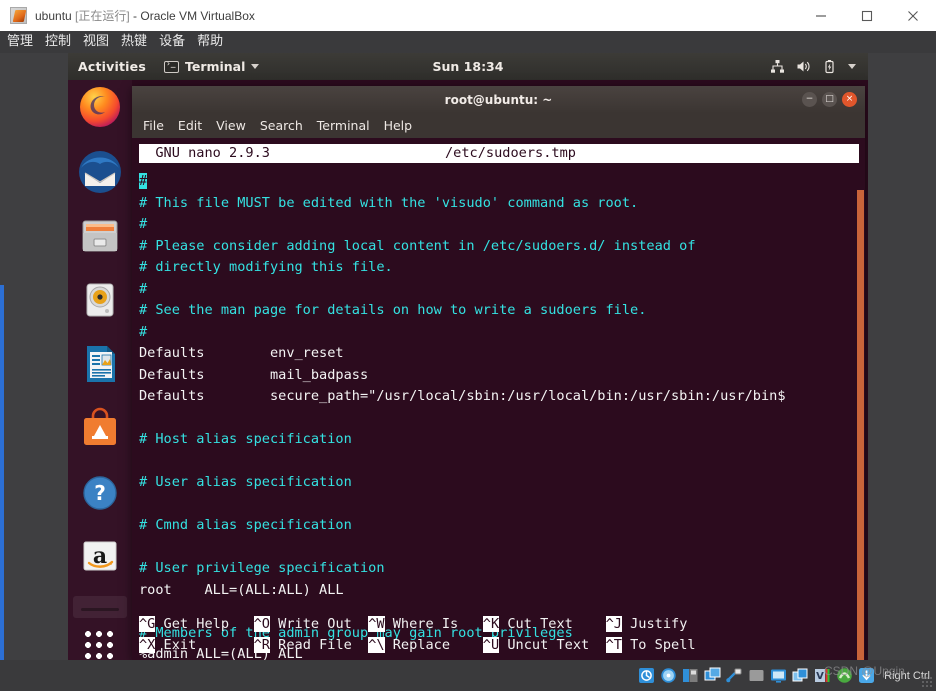 Image resolution: width=936 pixels, height=691 pixels. I want to click on gnome-topbar: Activities Terminal Sun 18:34, so click(468, 66).